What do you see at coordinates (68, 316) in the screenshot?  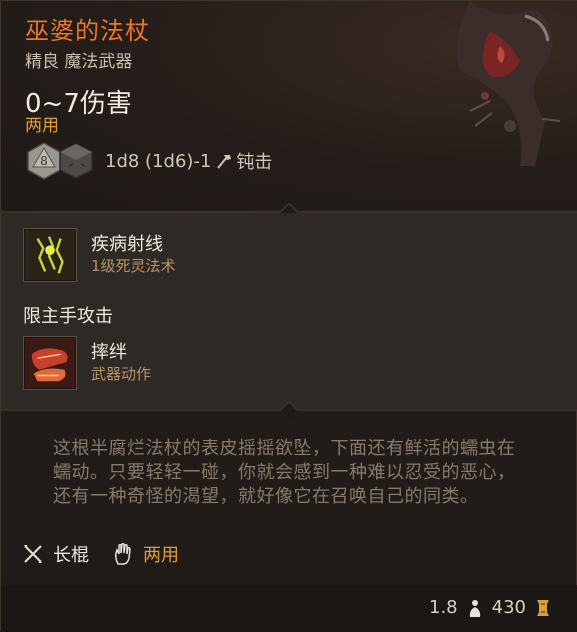 I see `restriction-label: 限主手攻击` at bounding box center [68, 316].